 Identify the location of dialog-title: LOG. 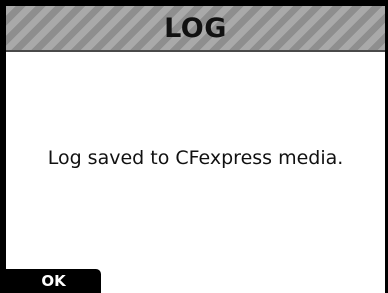
(195, 28).